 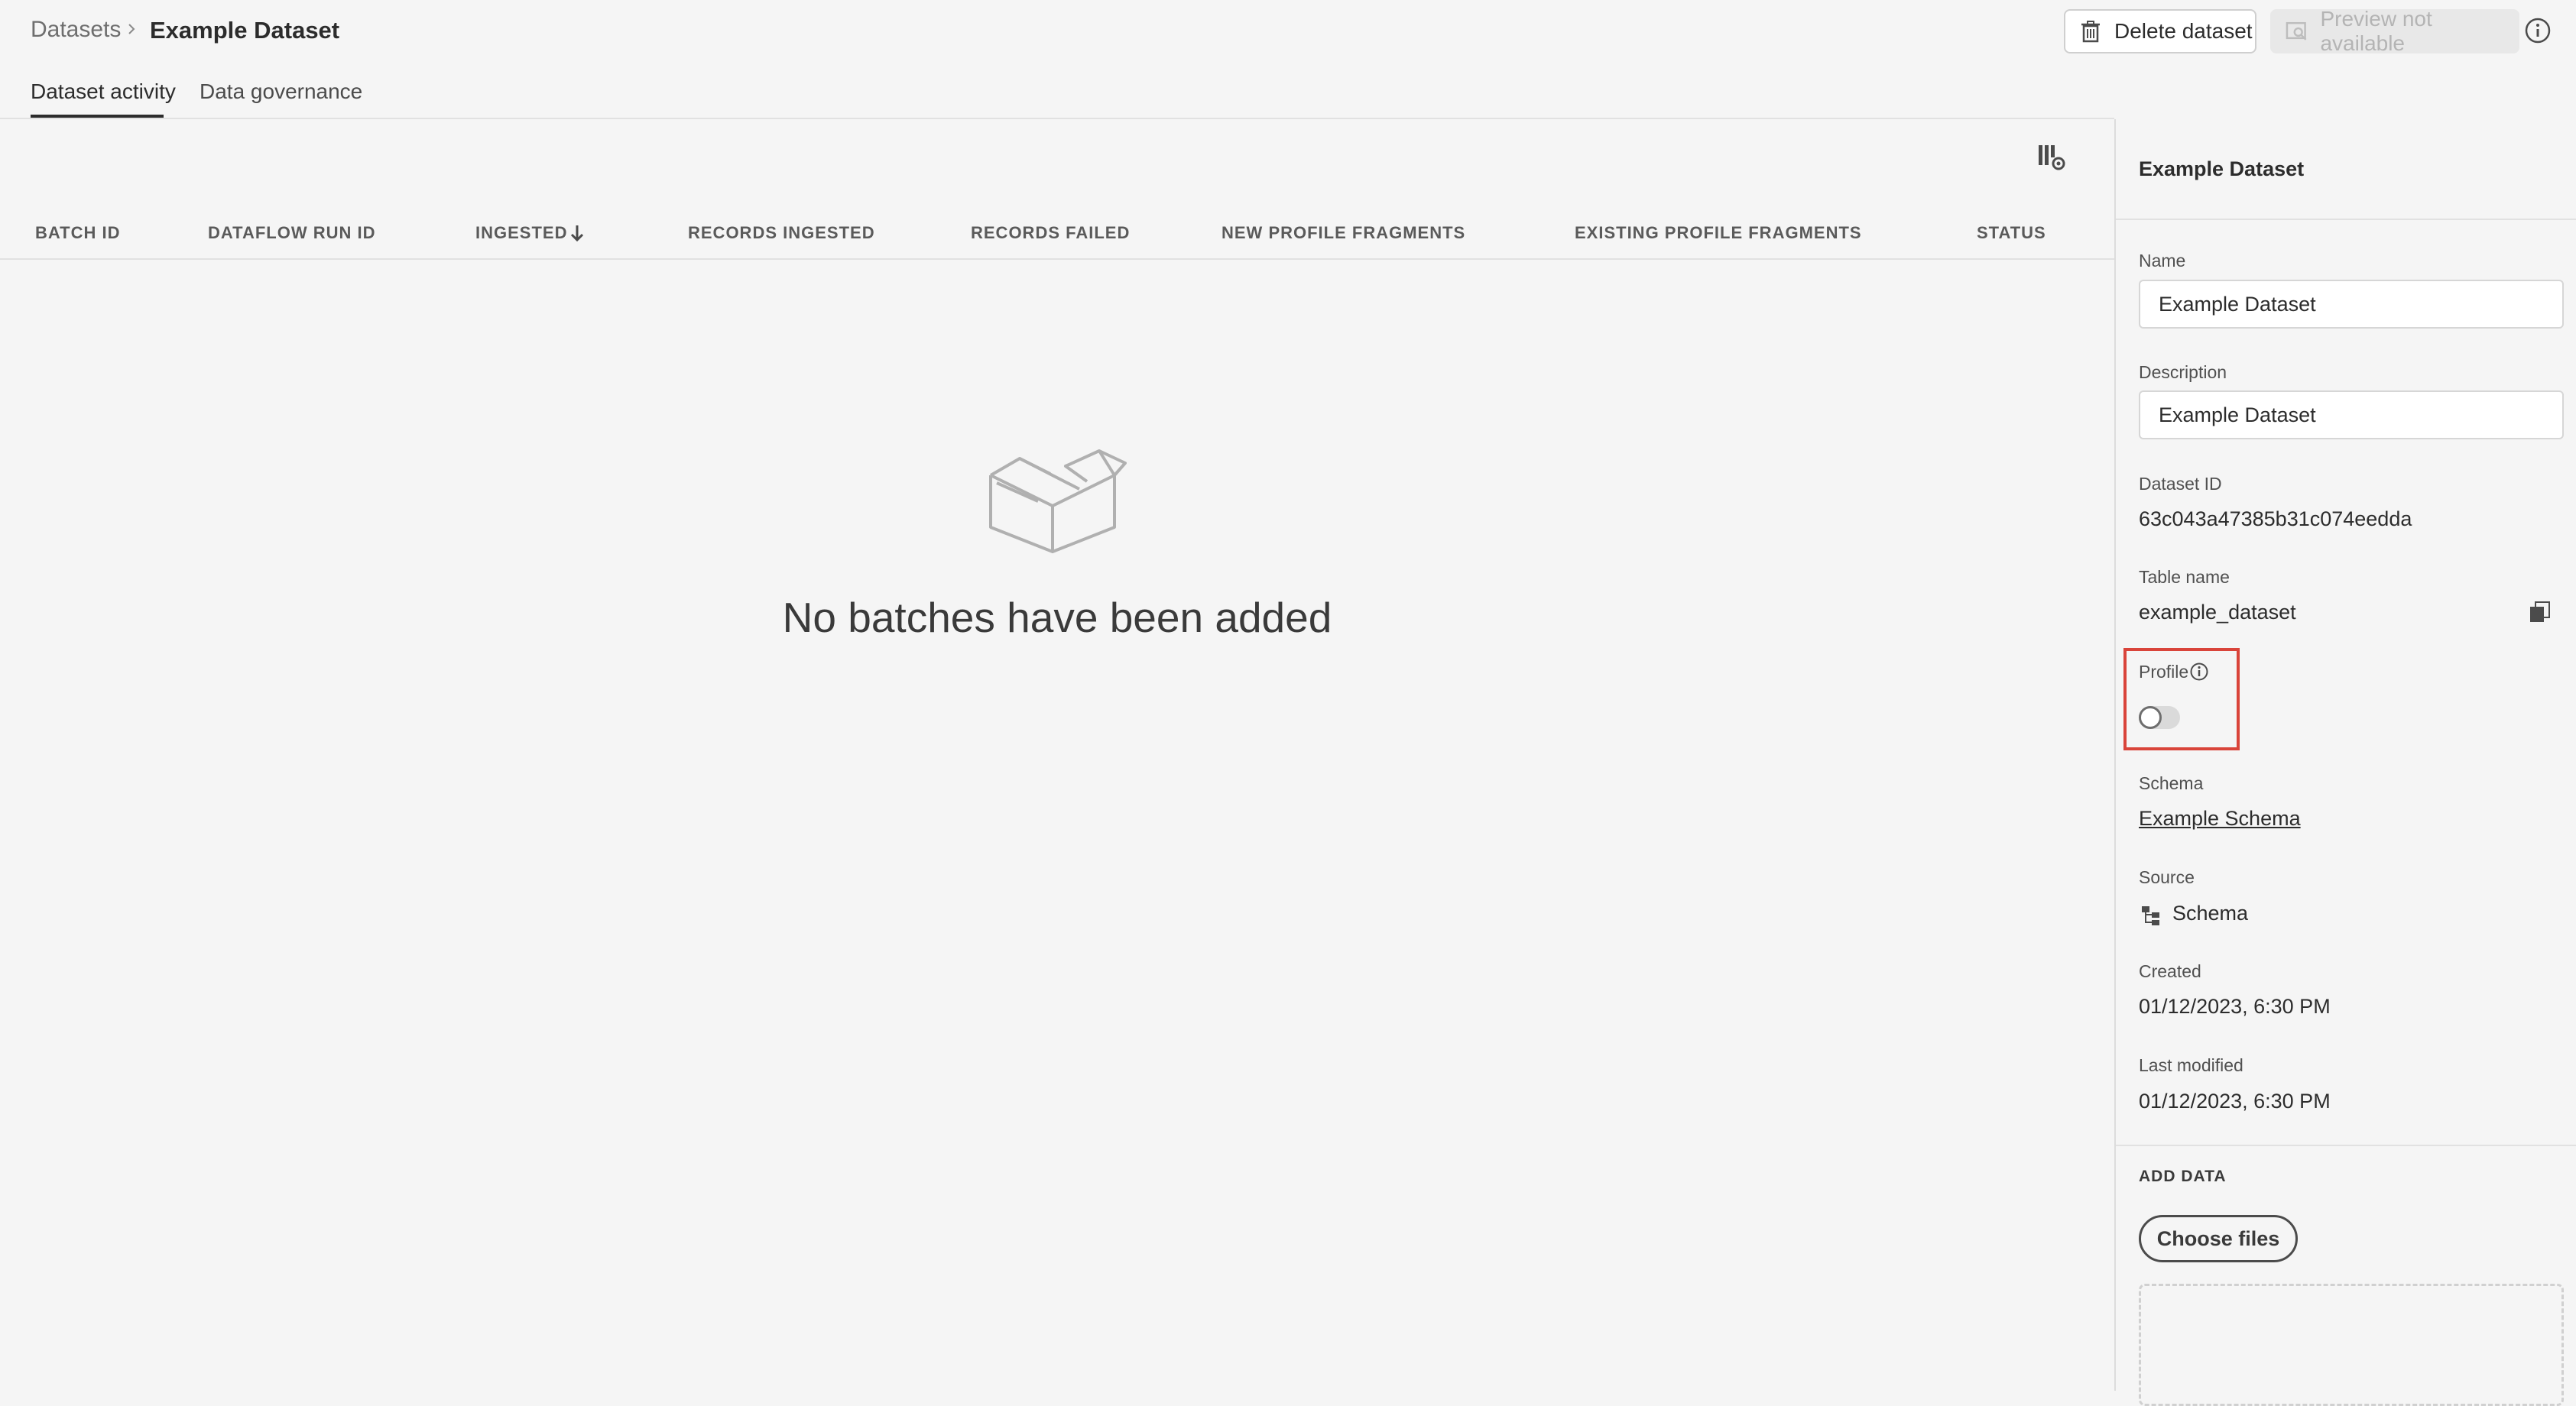 I want to click on description-field: Example Dataset, so click(x=2351, y=414).